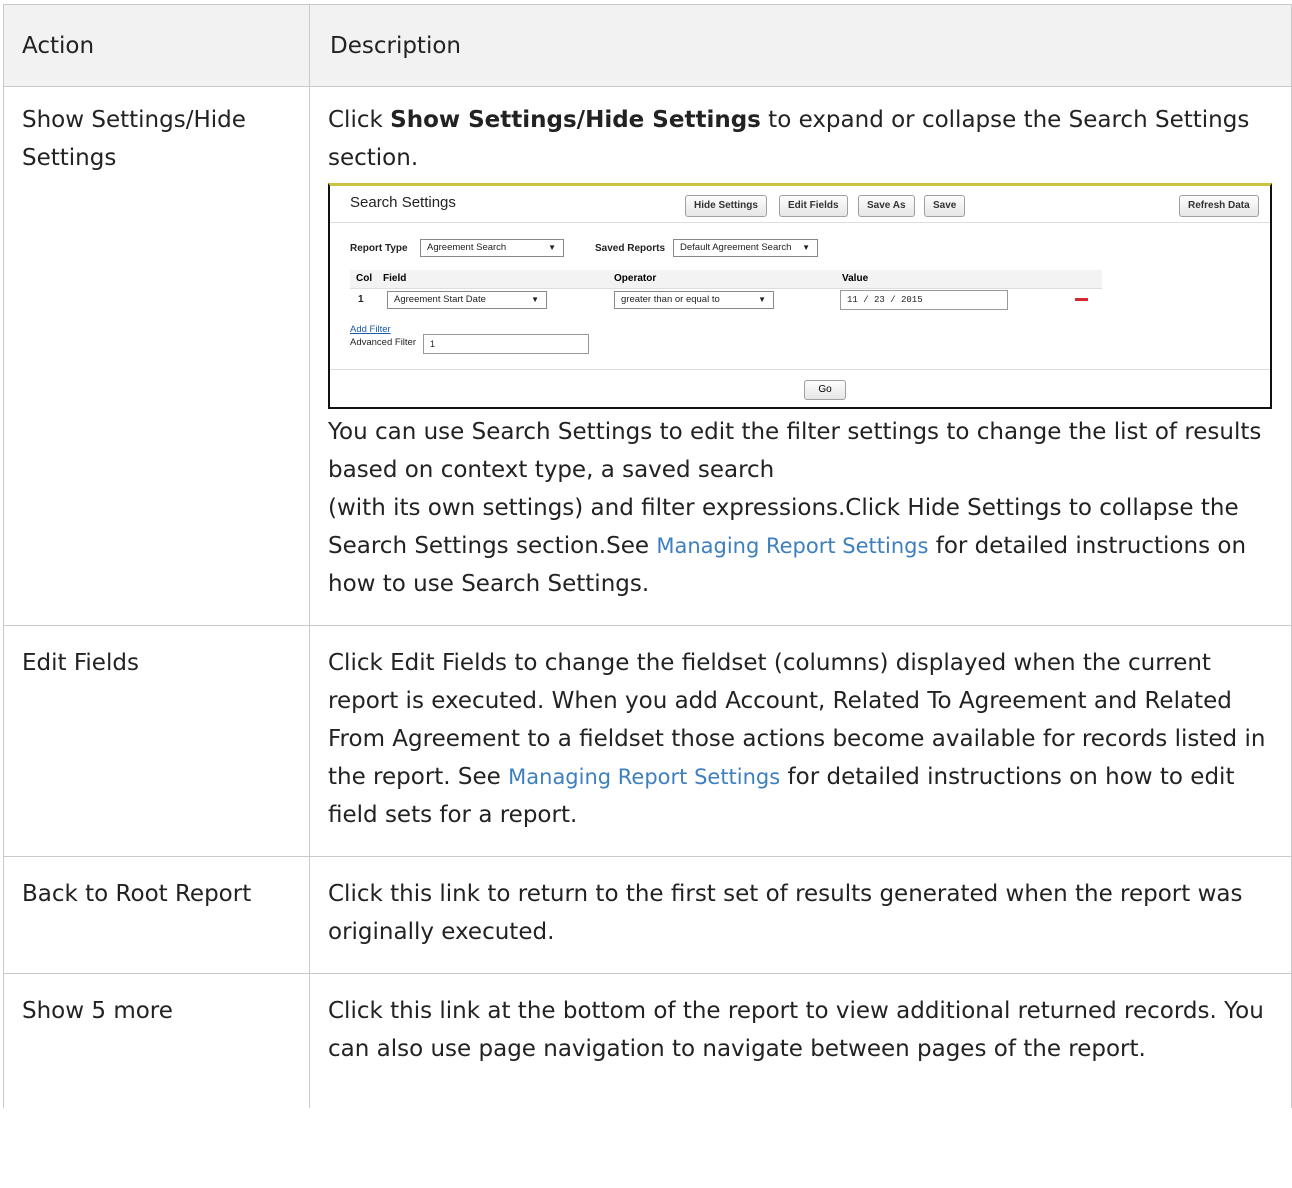 This screenshot has height=1188, width=1292. I want to click on report-type-select: Agreement Search ▼, so click(492, 248).